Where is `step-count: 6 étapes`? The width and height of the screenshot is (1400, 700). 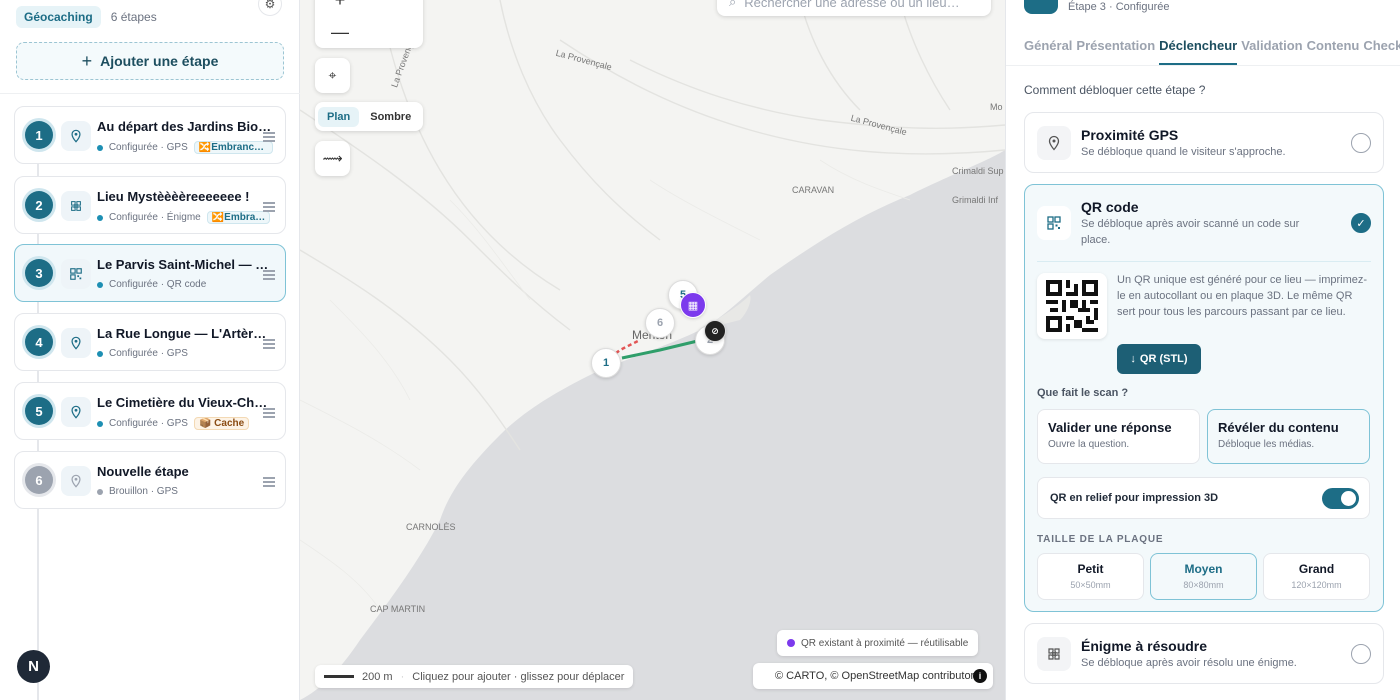
step-count: 6 étapes is located at coordinates (133, 17).